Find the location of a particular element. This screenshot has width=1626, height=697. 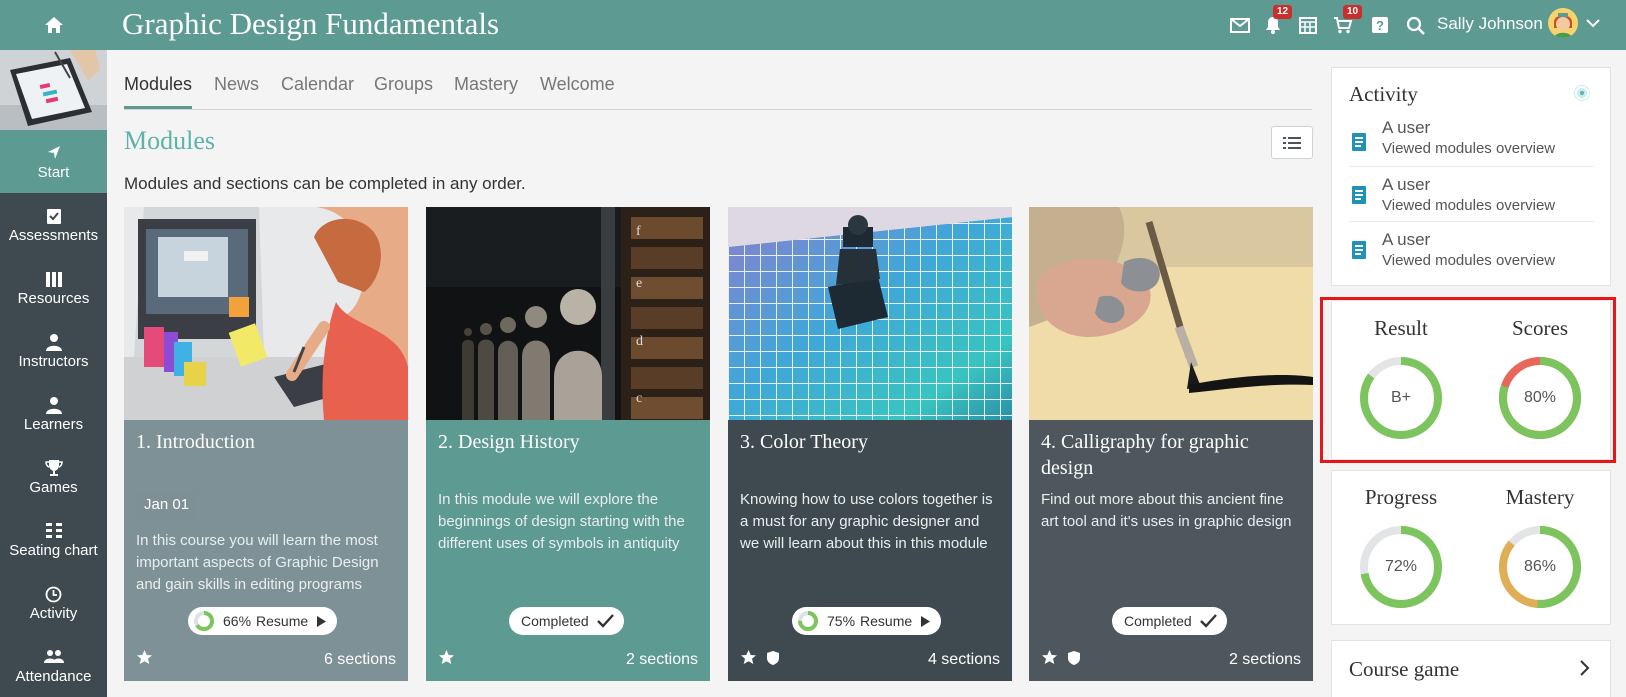

messages-button is located at coordinates (1240, 25).